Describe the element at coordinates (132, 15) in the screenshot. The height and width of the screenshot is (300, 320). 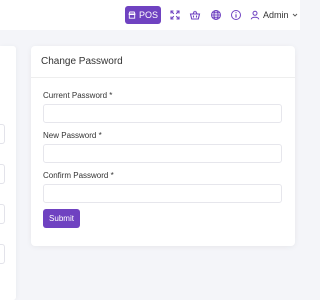
I see `store-icon` at that location.